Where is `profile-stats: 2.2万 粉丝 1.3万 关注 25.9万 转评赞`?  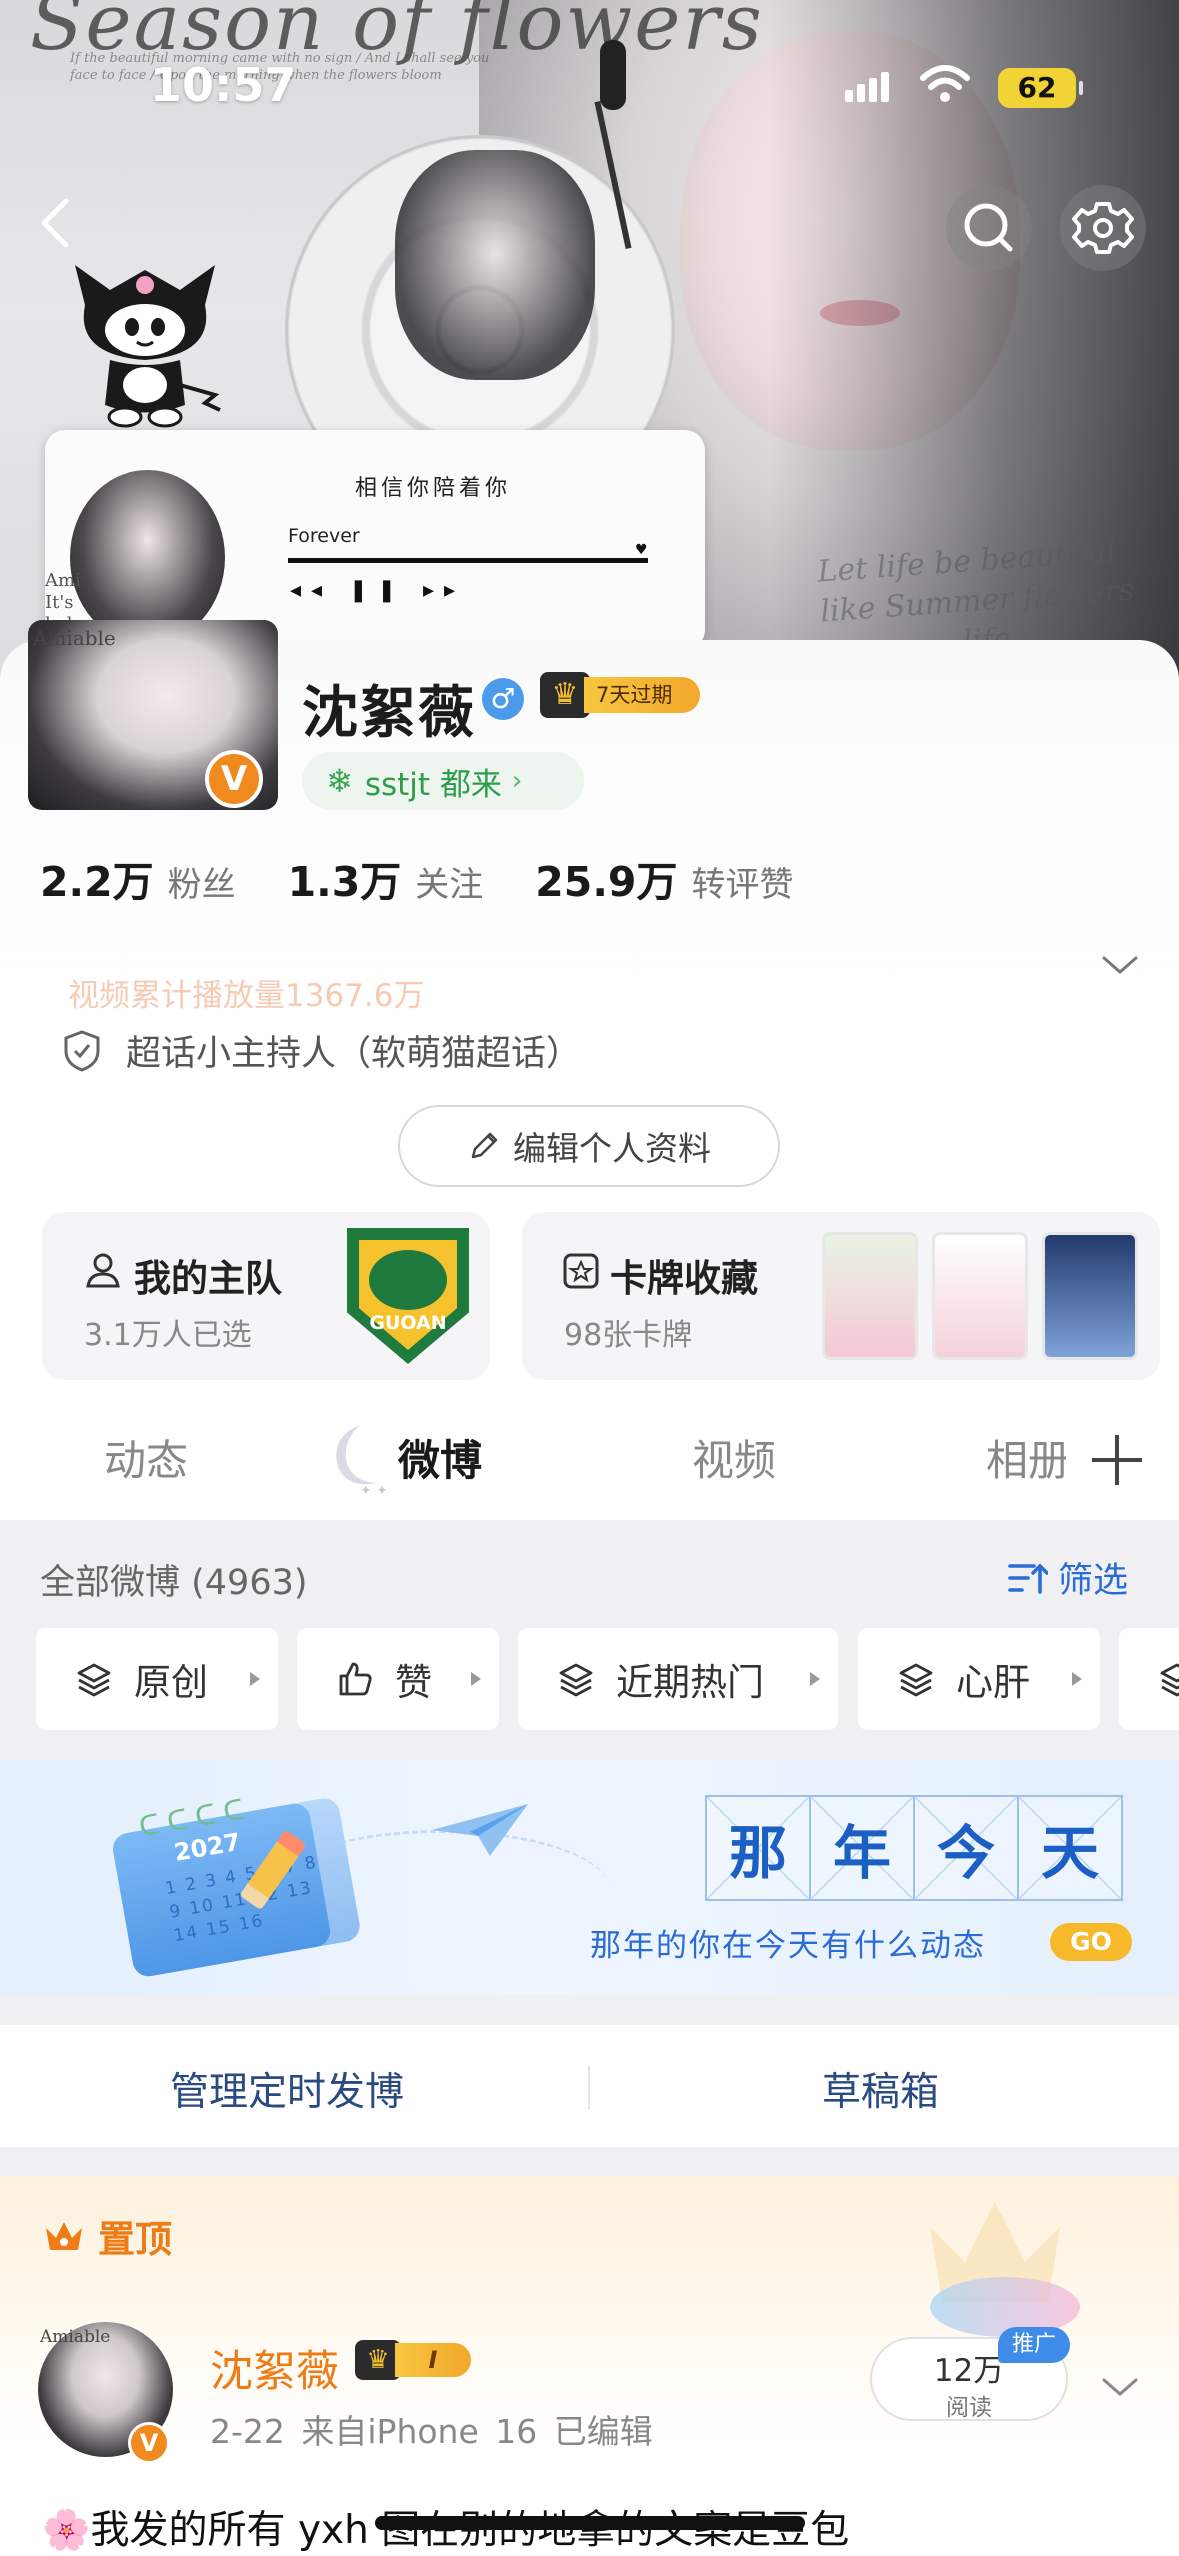 profile-stats: 2.2万 粉丝 1.3万 关注 25.9万 转评赞 is located at coordinates (442, 878).